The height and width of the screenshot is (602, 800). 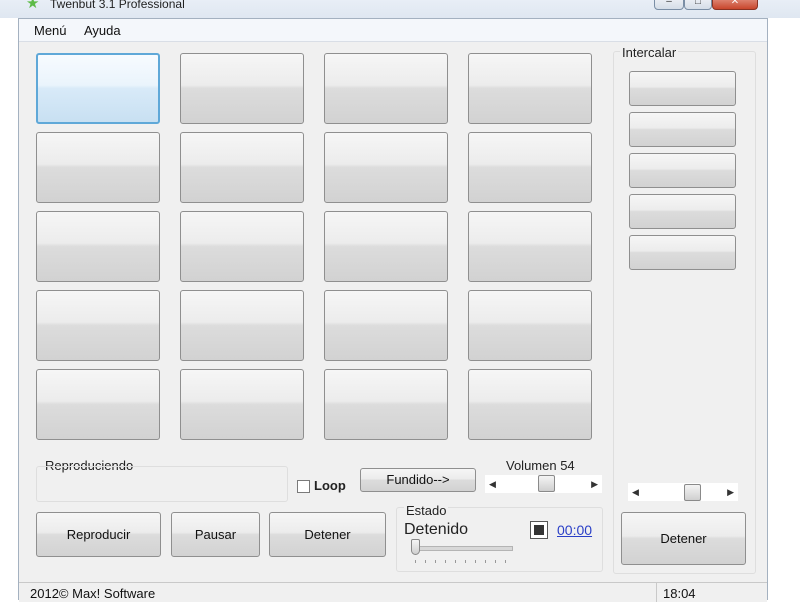 What do you see at coordinates (683, 538) in the screenshot?
I see `intercalar-stop-button: Detener` at bounding box center [683, 538].